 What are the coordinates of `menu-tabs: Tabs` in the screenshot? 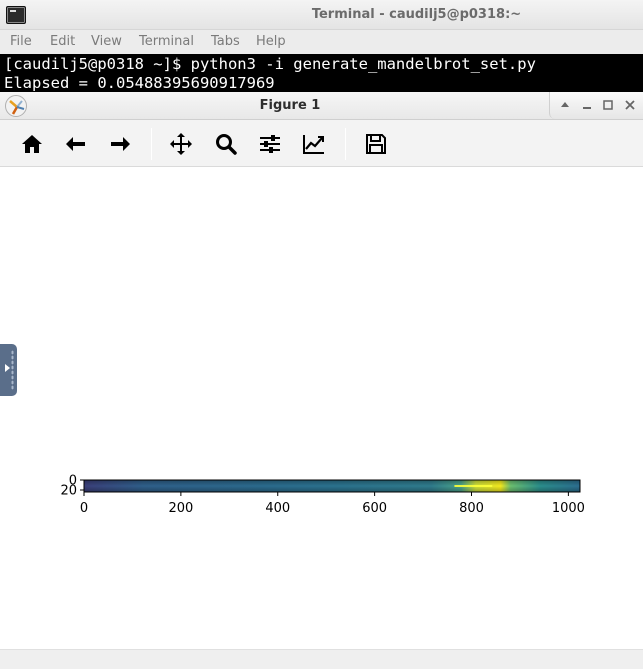 It's located at (225, 41).